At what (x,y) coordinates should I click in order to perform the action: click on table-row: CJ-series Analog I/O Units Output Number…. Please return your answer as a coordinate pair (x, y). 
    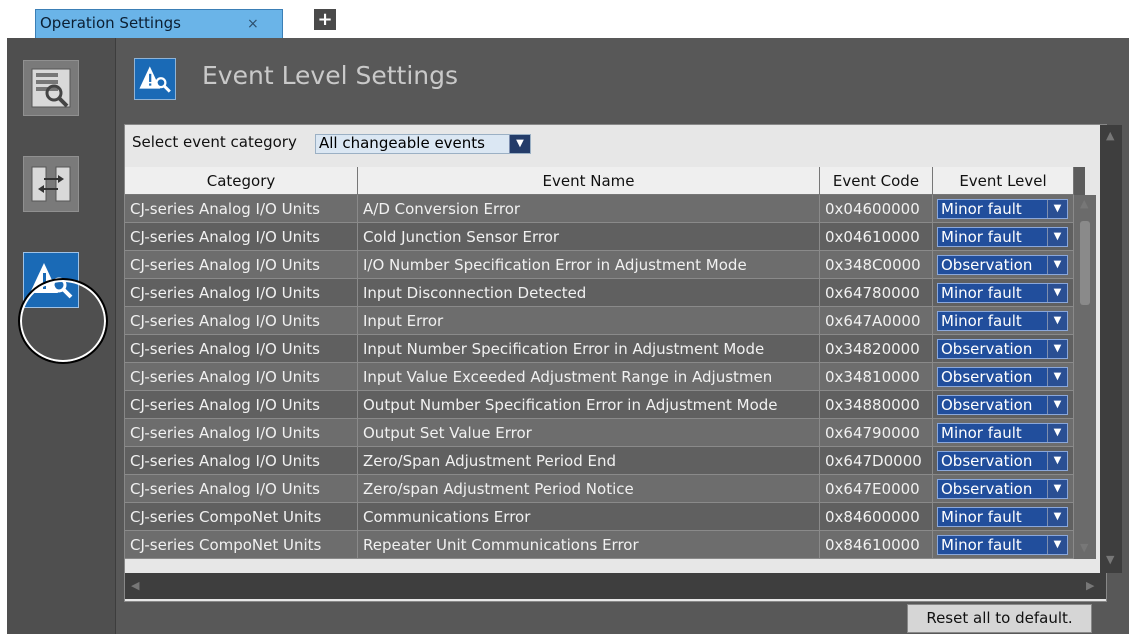
    Looking at the image, I should click on (599, 404).